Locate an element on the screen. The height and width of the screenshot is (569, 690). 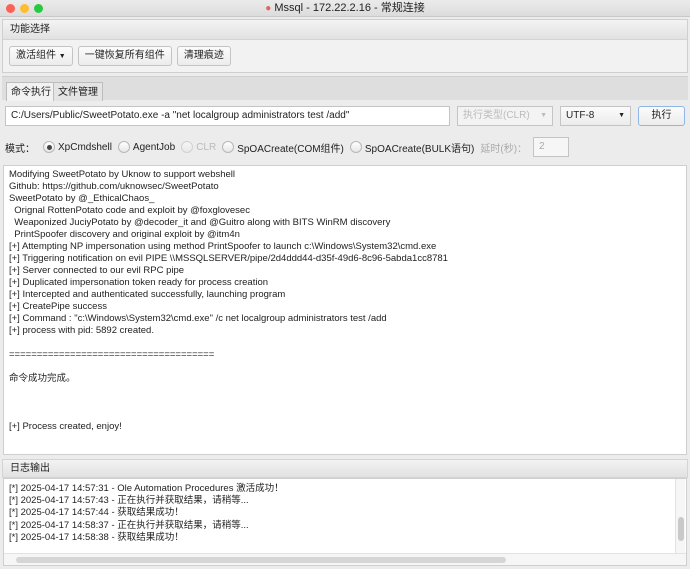
output-line: [+] process with pid: 5892 created. is located at coordinates (81, 330).